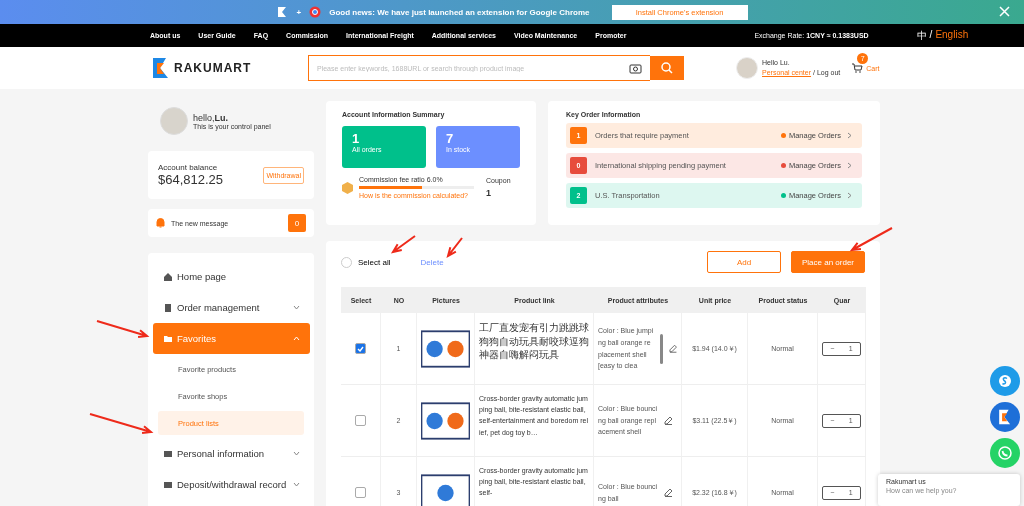 This screenshot has height=506, width=1024. I want to click on cart-icon, so click(858, 68).